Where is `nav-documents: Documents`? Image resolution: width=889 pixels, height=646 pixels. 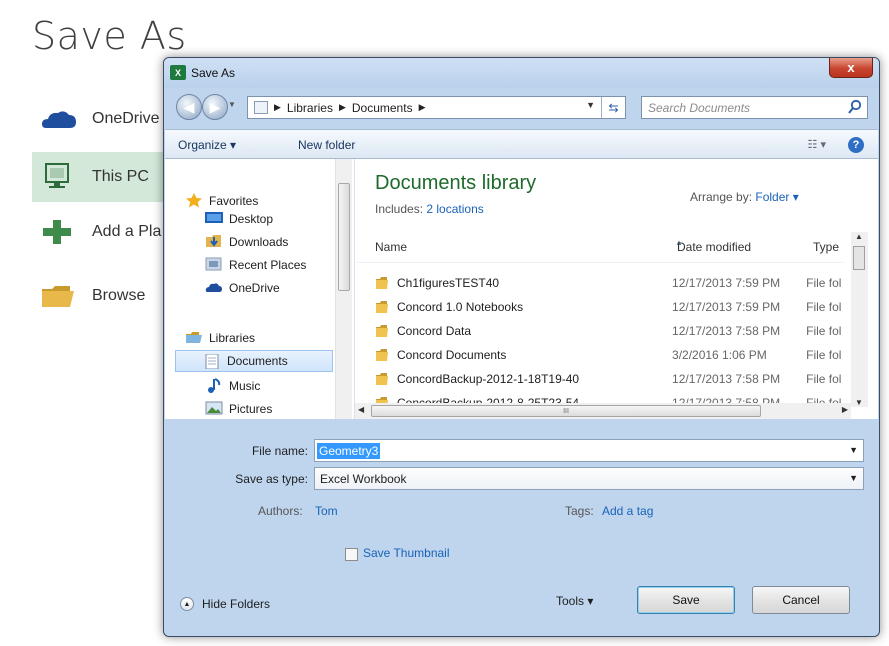
nav-documents: Documents is located at coordinates (254, 361).